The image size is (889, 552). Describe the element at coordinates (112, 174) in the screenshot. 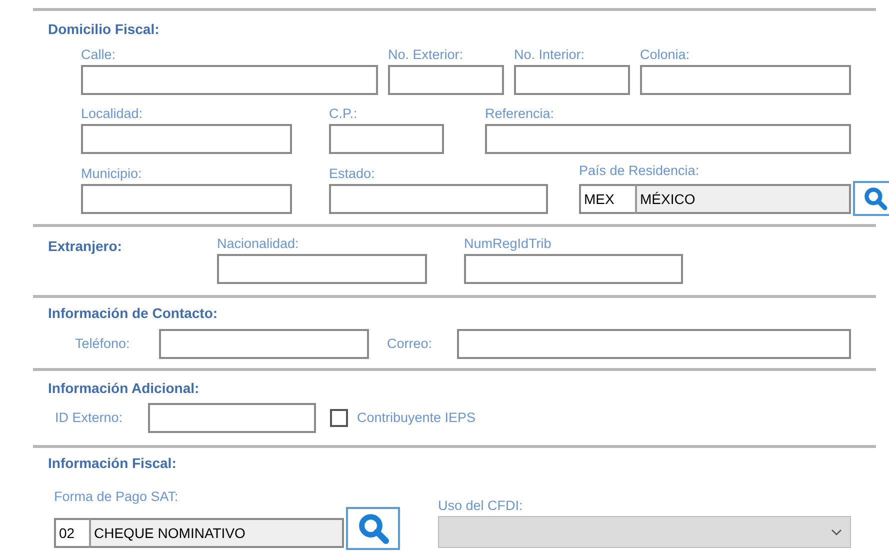

I see `field-label: Municipio:` at that location.